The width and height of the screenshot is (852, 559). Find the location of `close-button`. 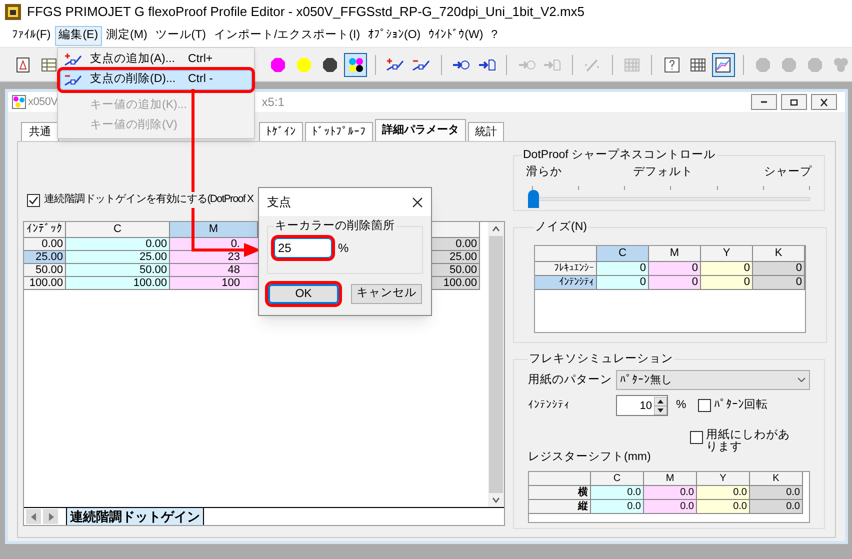

close-button is located at coordinates (824, 102).